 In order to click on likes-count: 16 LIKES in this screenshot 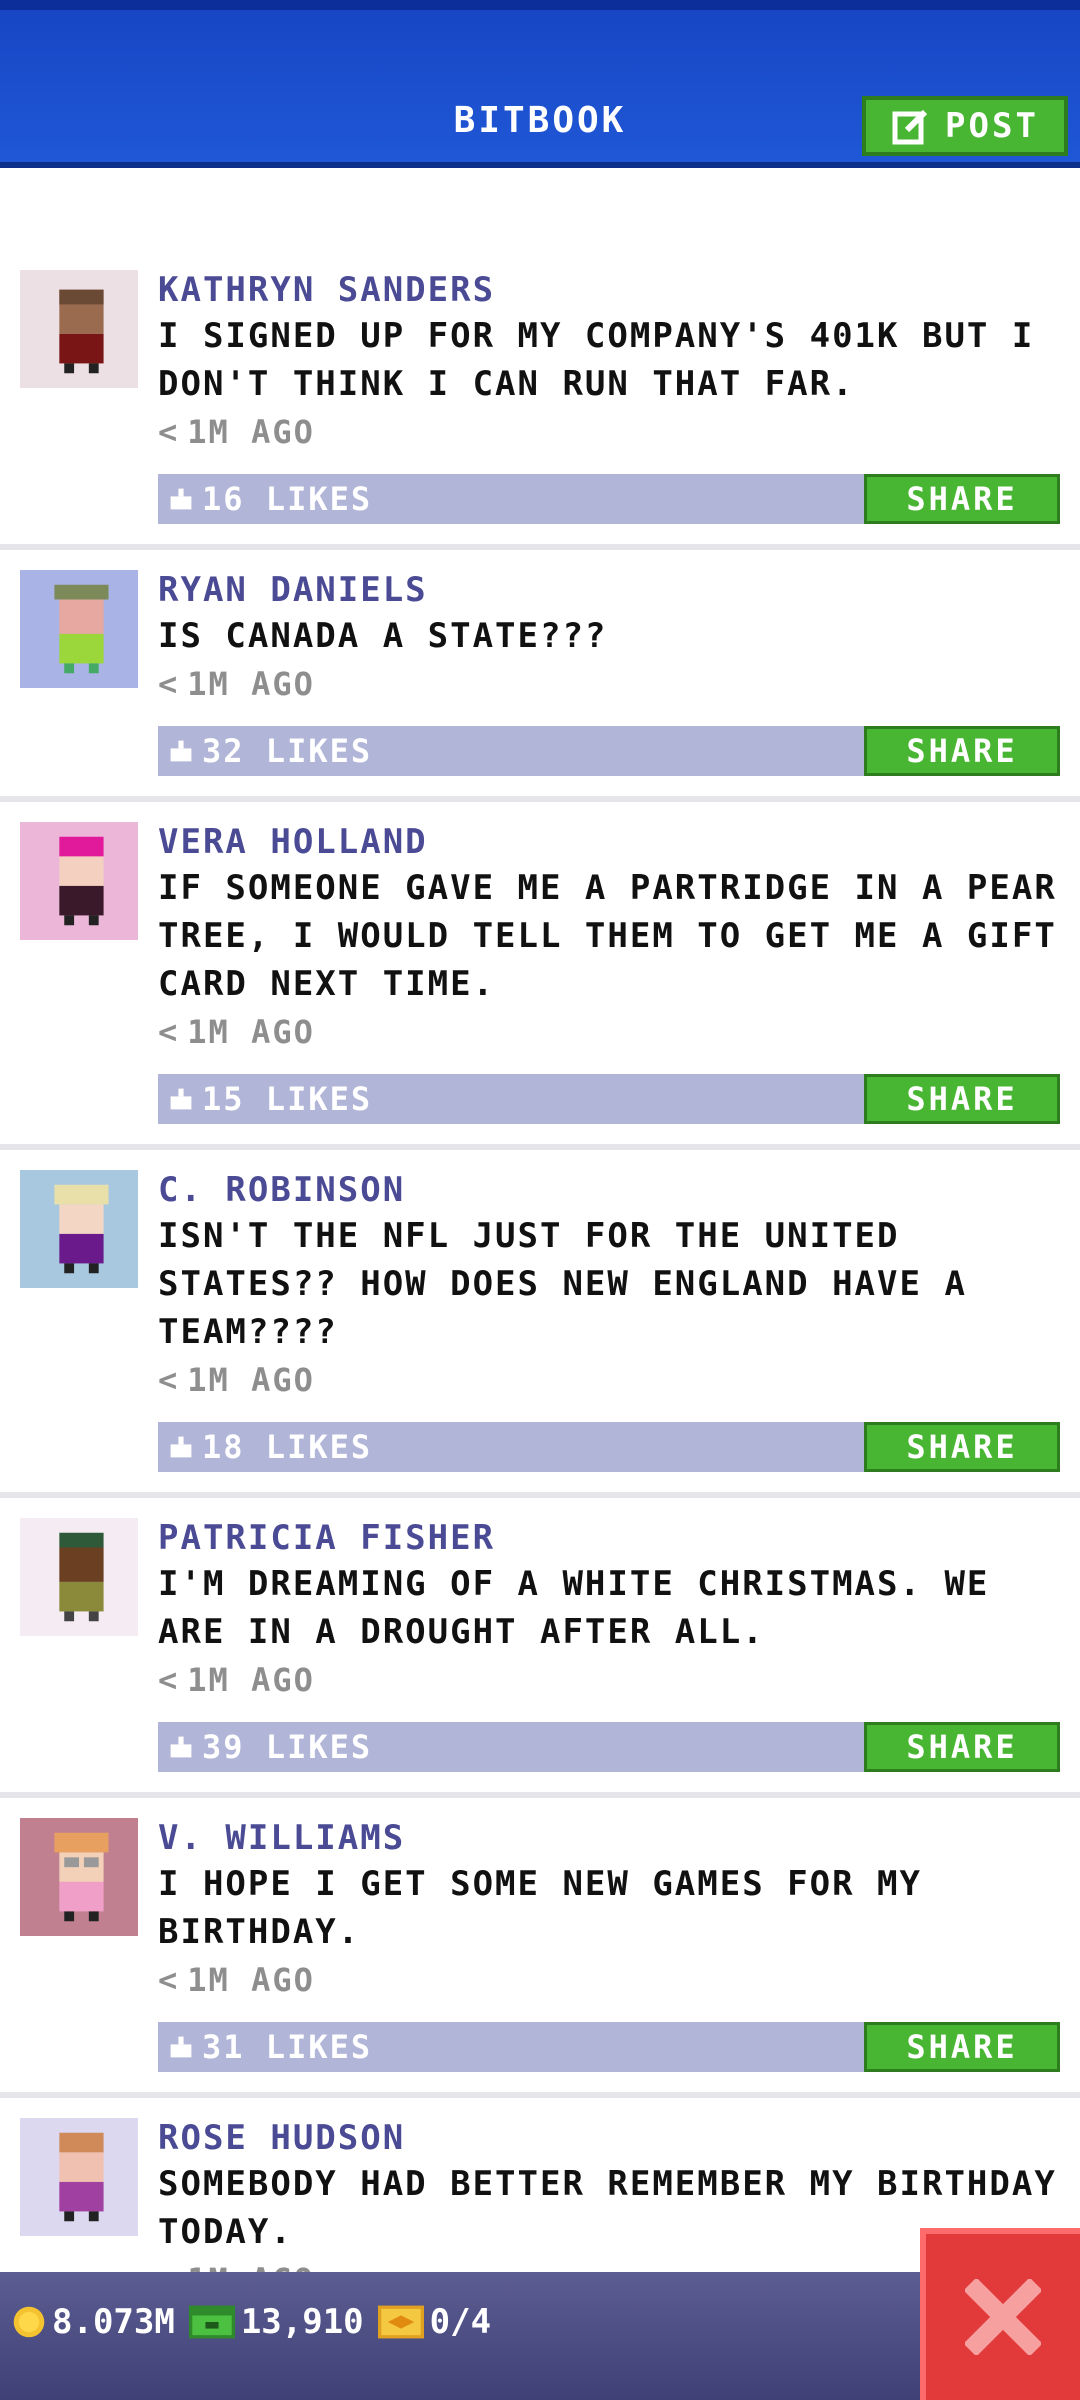, I will do `click(287, 499)`.